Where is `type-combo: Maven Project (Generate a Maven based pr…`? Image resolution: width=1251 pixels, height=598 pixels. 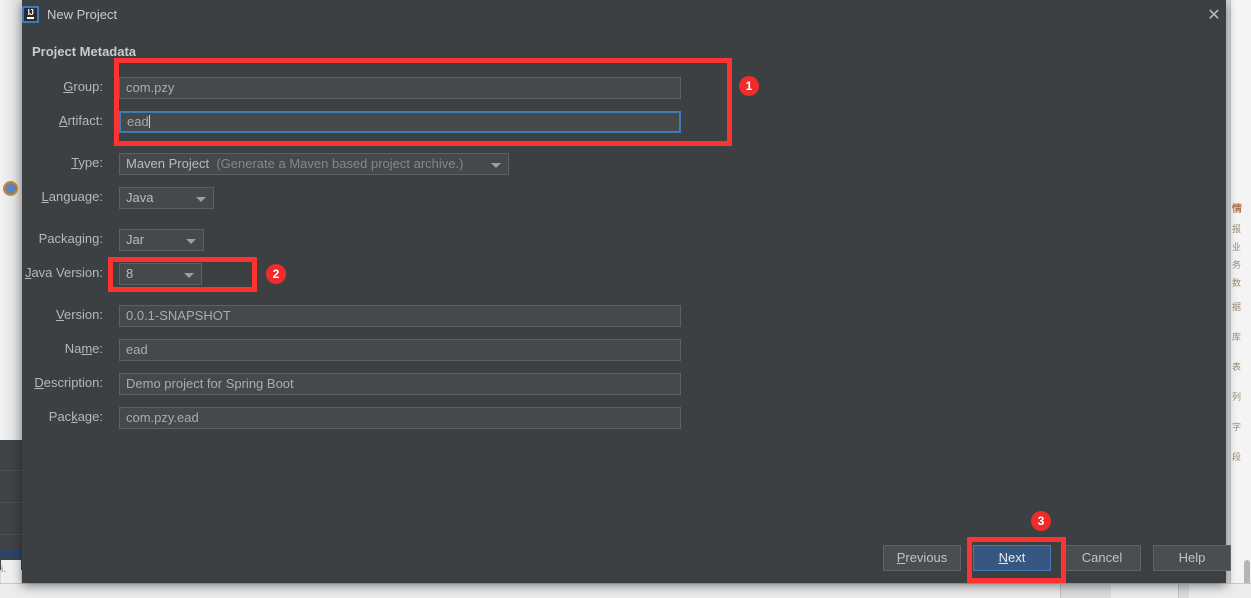 type-combo: Maven Project (Generate a Maven based pr… is located at coordinates (314, 164).